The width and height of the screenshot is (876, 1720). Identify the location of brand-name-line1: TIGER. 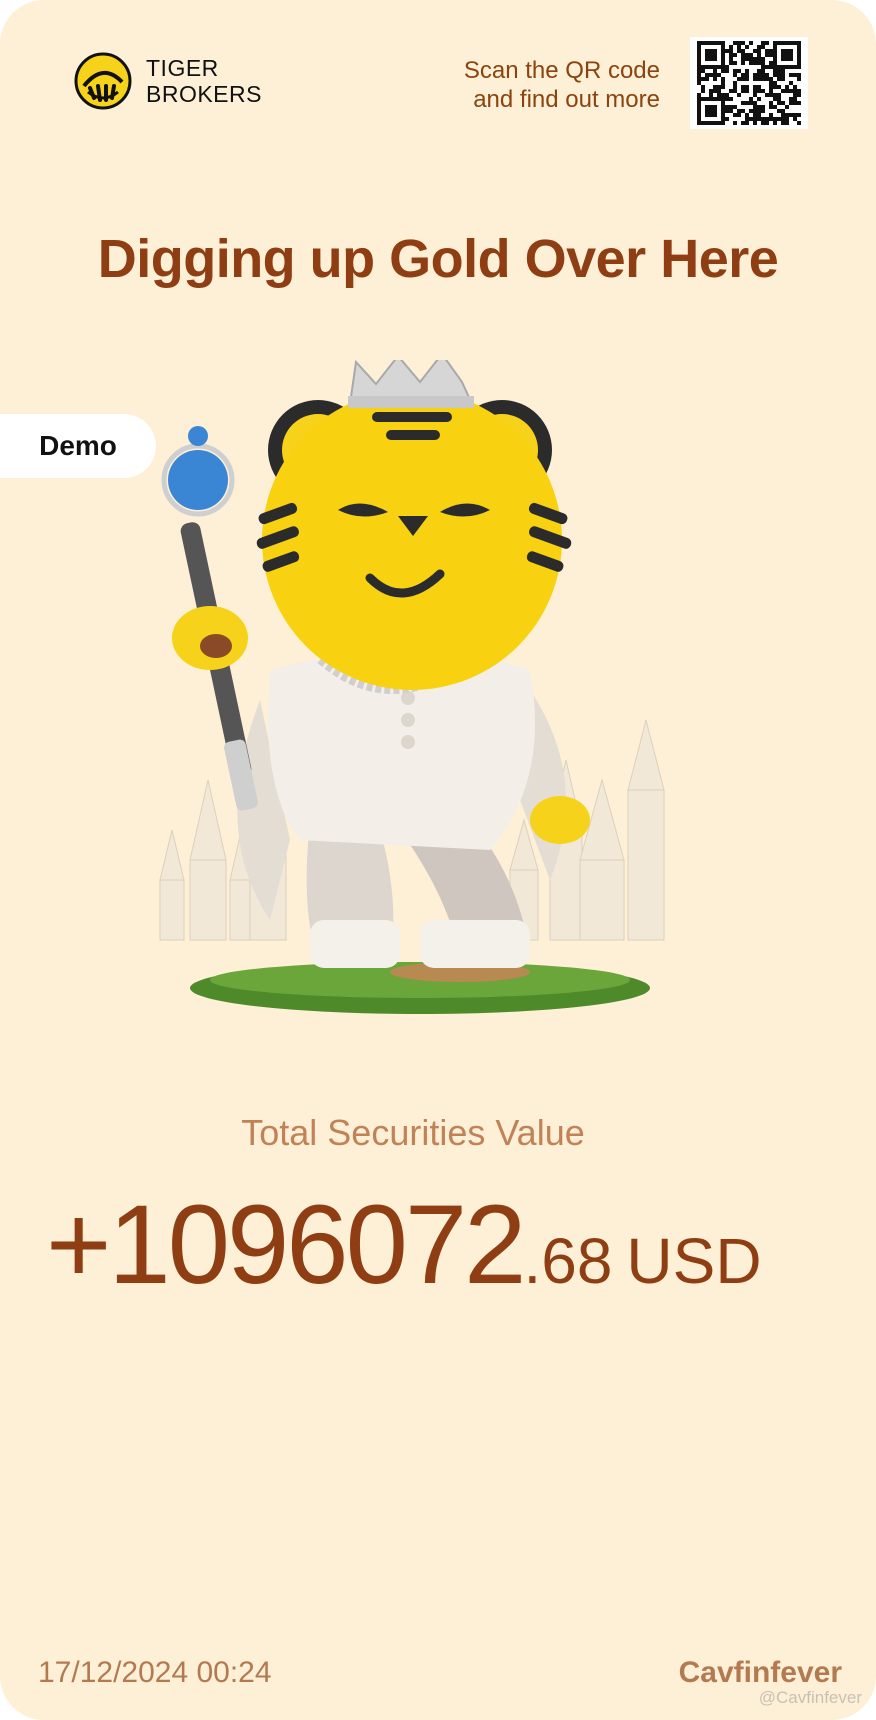
(182, 68).